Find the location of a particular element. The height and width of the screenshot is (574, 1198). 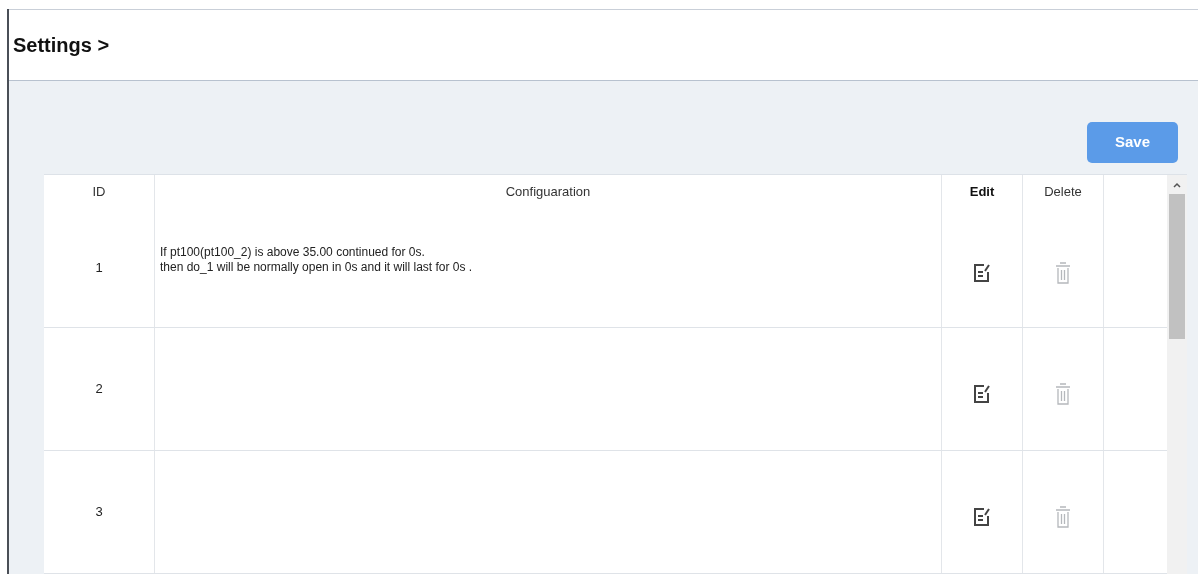

scrollbar is located at coordinates (1177, 374).